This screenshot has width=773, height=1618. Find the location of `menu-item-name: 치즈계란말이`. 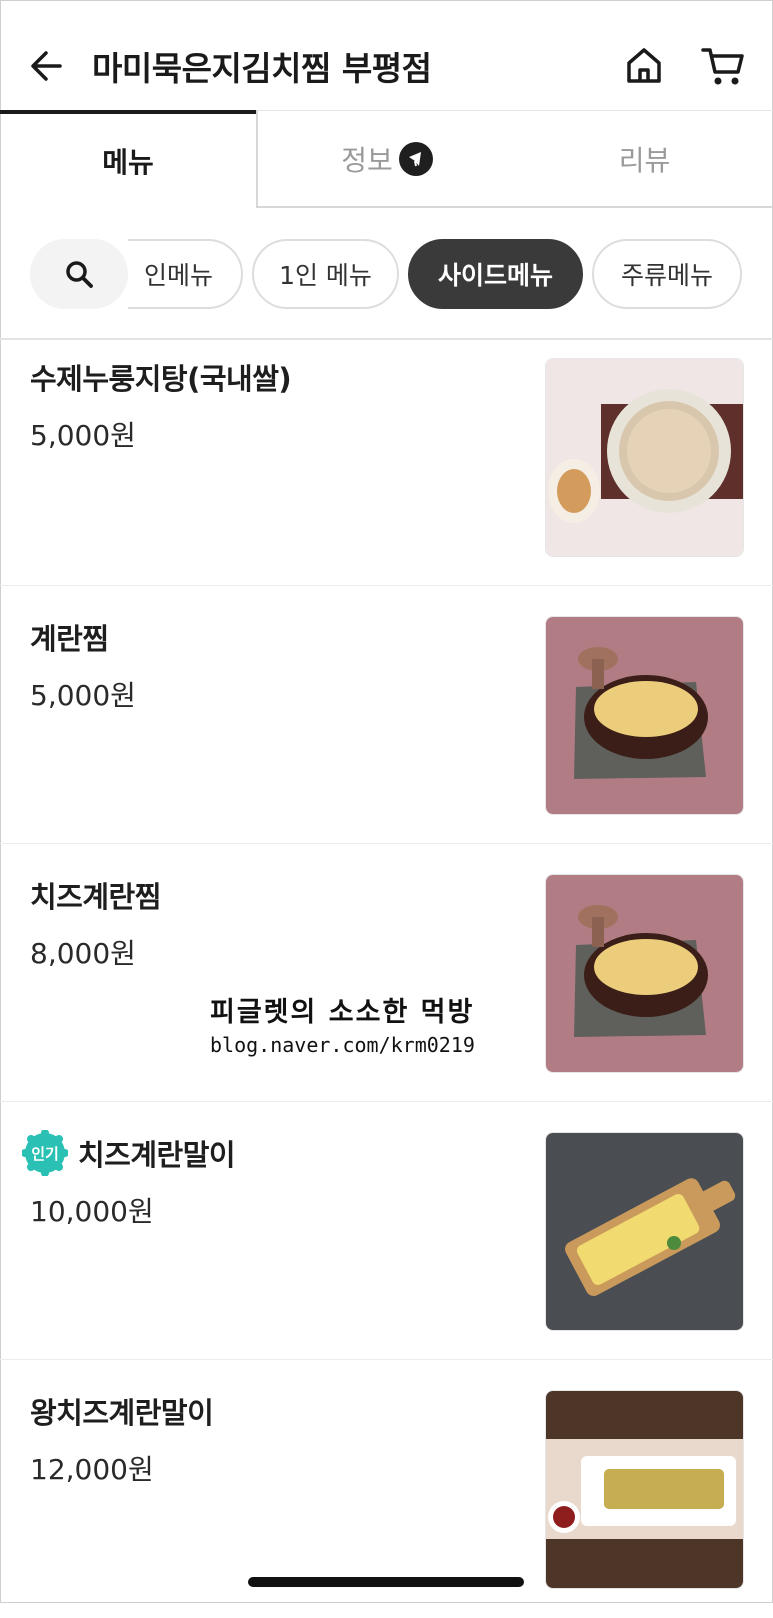

menu-item-name: 치즈계란말이 is located at coordinates (157, 1155).